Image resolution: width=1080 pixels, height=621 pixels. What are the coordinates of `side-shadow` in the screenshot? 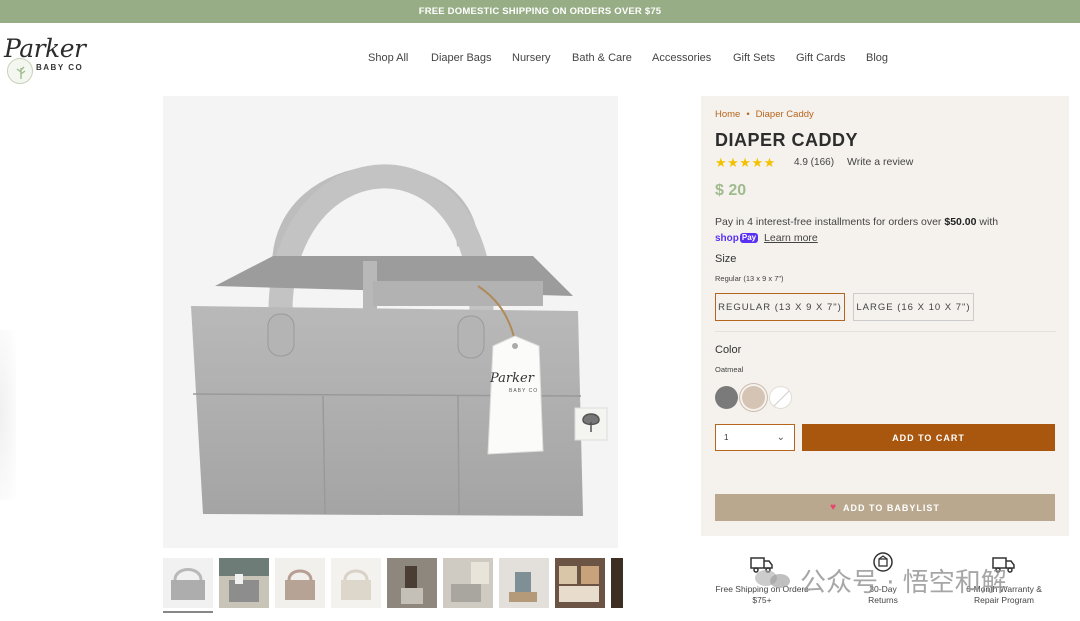 It's located at (8, 415).